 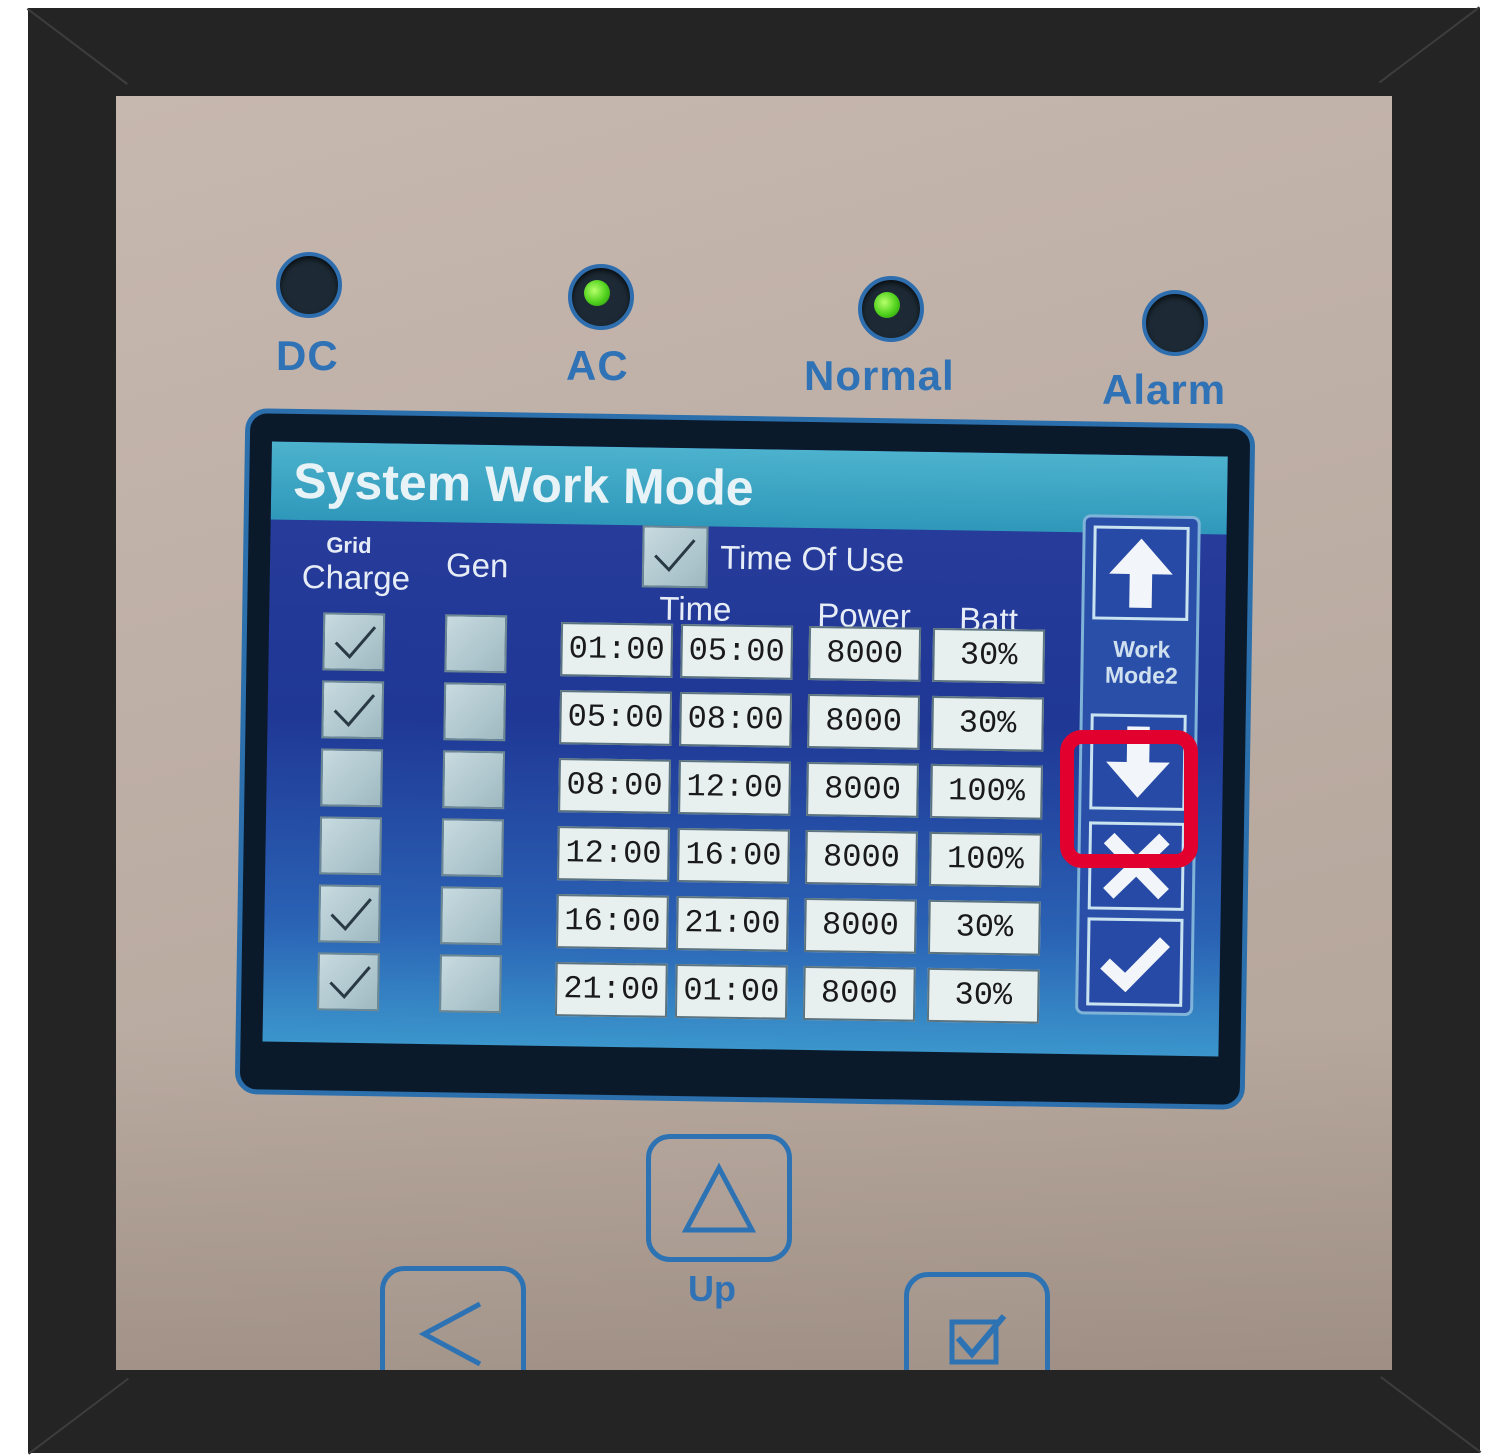 I want to click on ac-label: AC, so click(x=597, y=365).